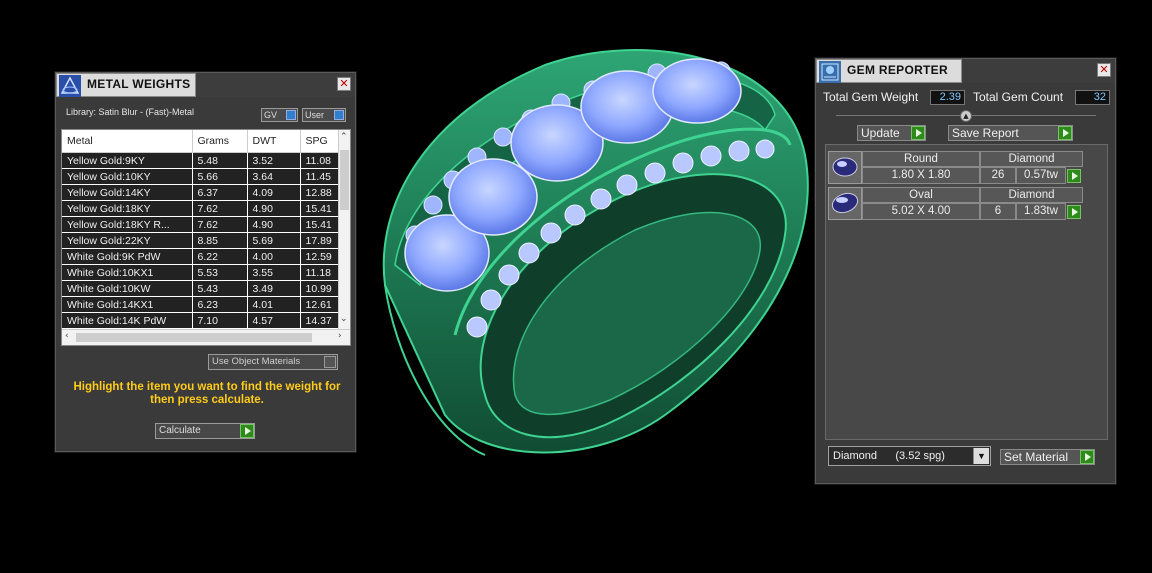 The height and width of the screenshot is (573, 1152). I want to click on gv-label: GV, so click(271, 115).